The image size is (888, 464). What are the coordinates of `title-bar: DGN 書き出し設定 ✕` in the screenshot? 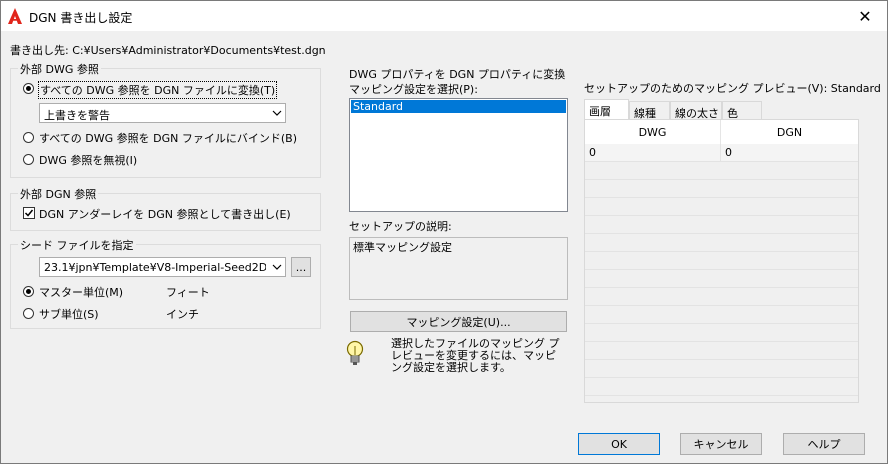 It's located at (444, 16).